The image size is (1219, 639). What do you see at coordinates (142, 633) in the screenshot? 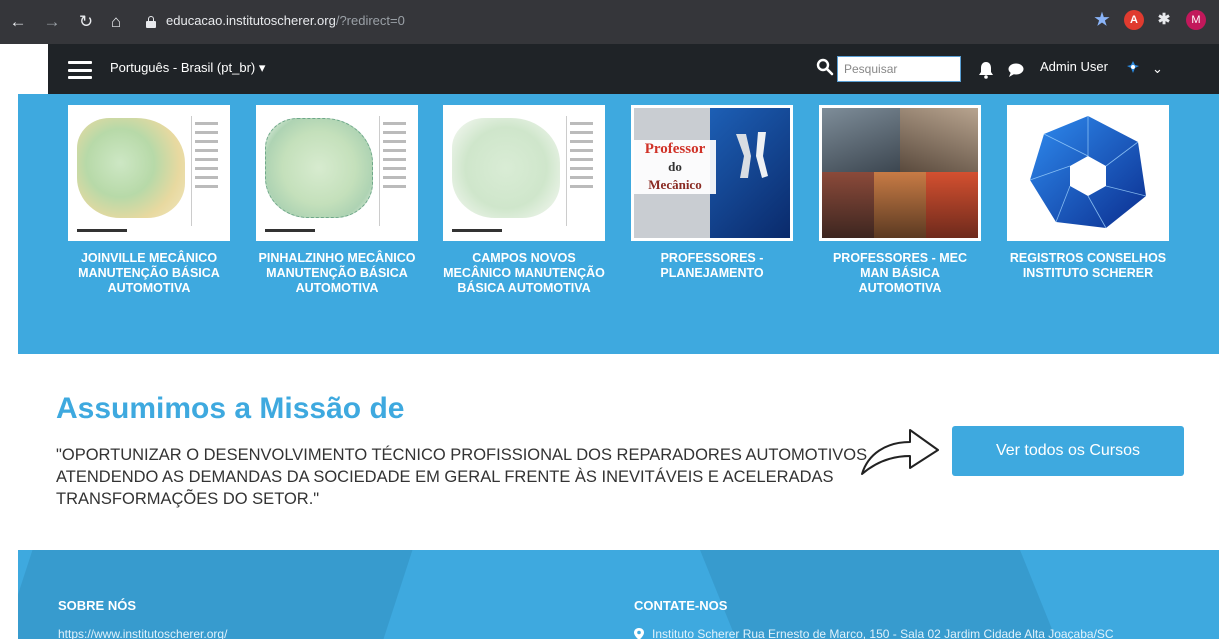
I see `about-link: https://www.institutoscherer.org/` at bounding box center [142, 633].